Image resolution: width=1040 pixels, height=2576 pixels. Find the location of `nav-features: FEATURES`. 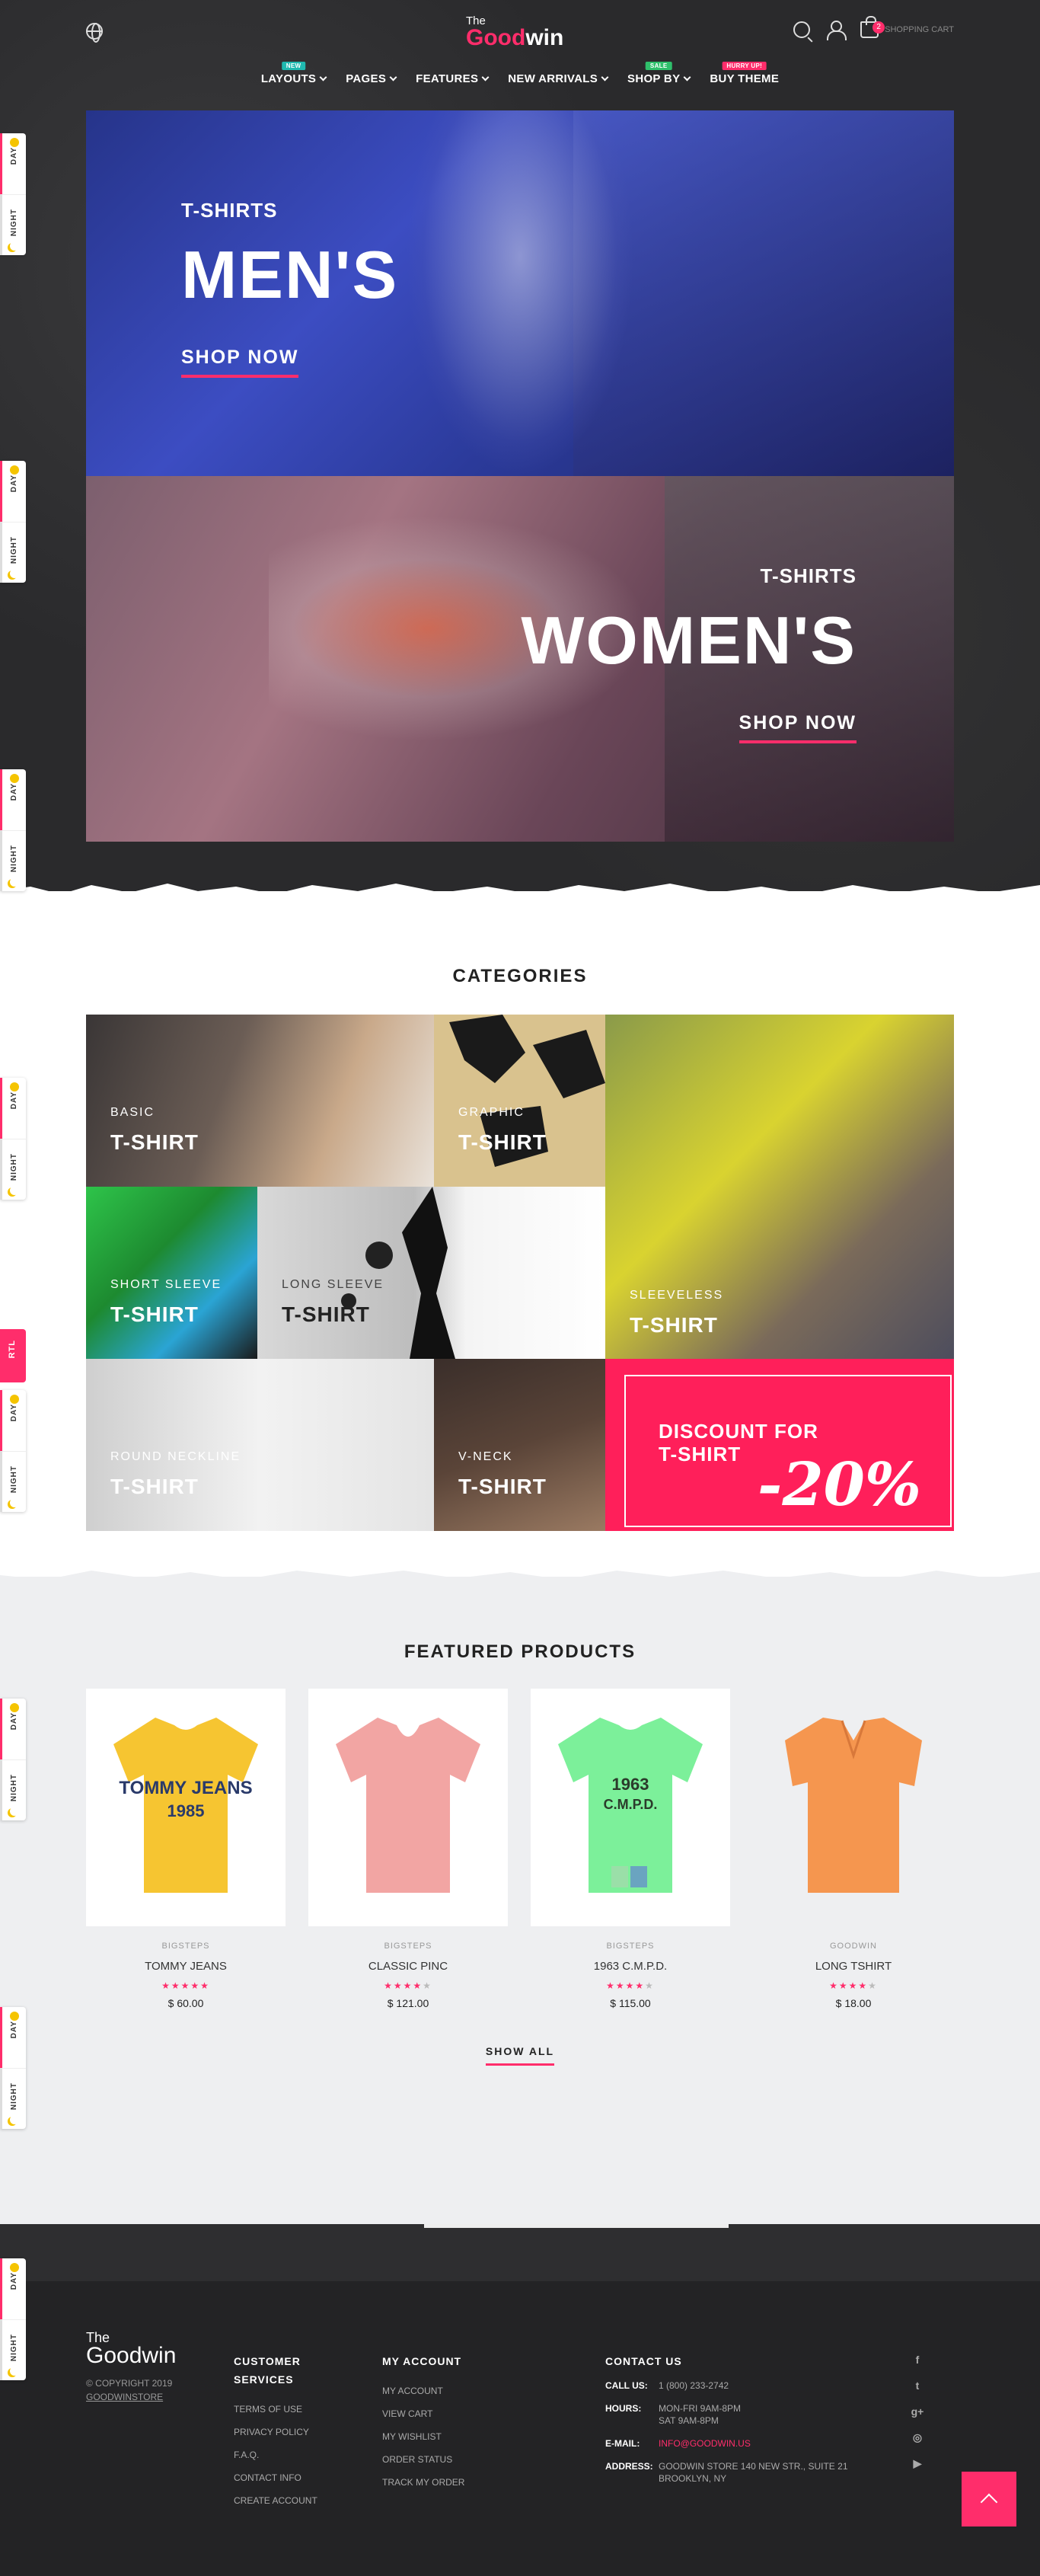

nav-features: FEATURES is located at coordinates (453, 78).